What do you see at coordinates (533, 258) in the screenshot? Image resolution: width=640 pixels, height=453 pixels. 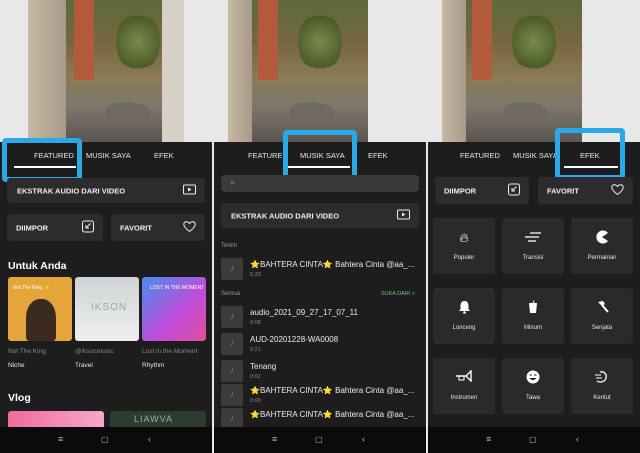 I see `effect-label: Transisi` at bounding box center [533, 258].